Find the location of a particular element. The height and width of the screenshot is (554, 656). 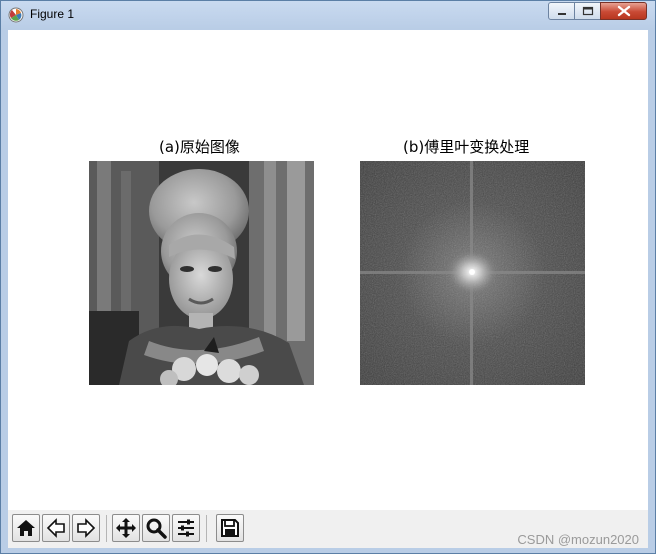

home-icon is located at coordinates (26, 528).